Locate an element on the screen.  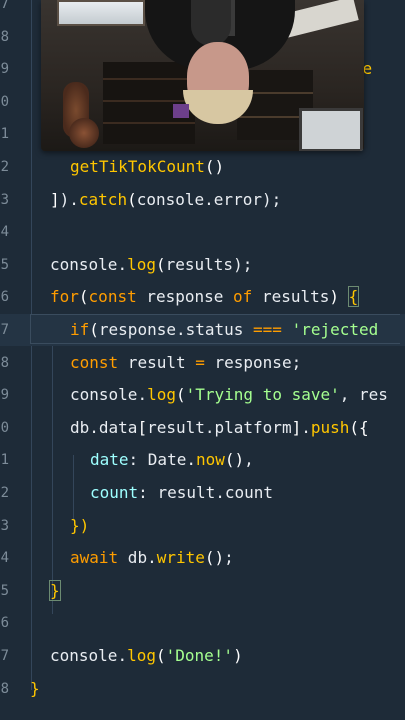
code-text: const result = response; is located at coordinates (185, 363).